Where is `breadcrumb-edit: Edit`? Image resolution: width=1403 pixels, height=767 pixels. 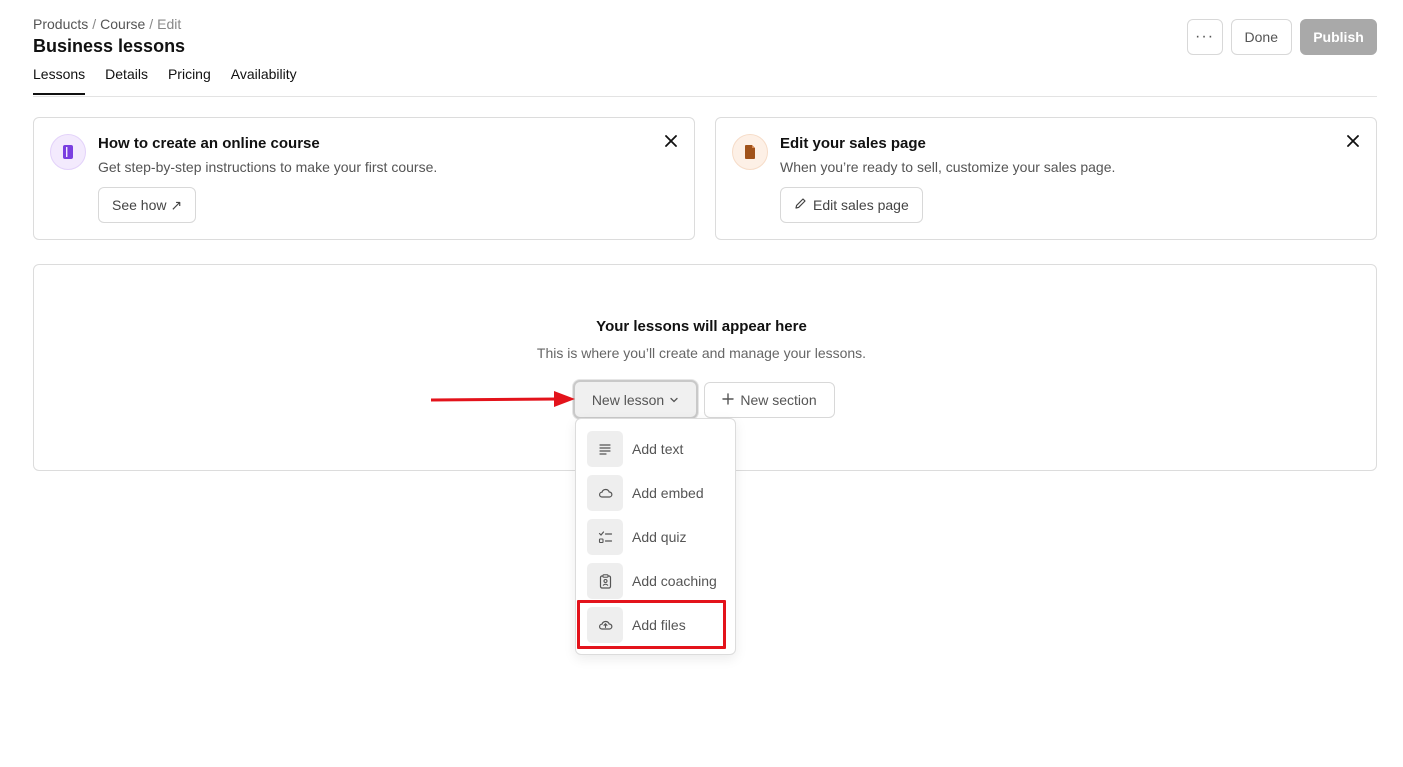 breadcrumb-edit: Edit is located at coordinates (169, 24).